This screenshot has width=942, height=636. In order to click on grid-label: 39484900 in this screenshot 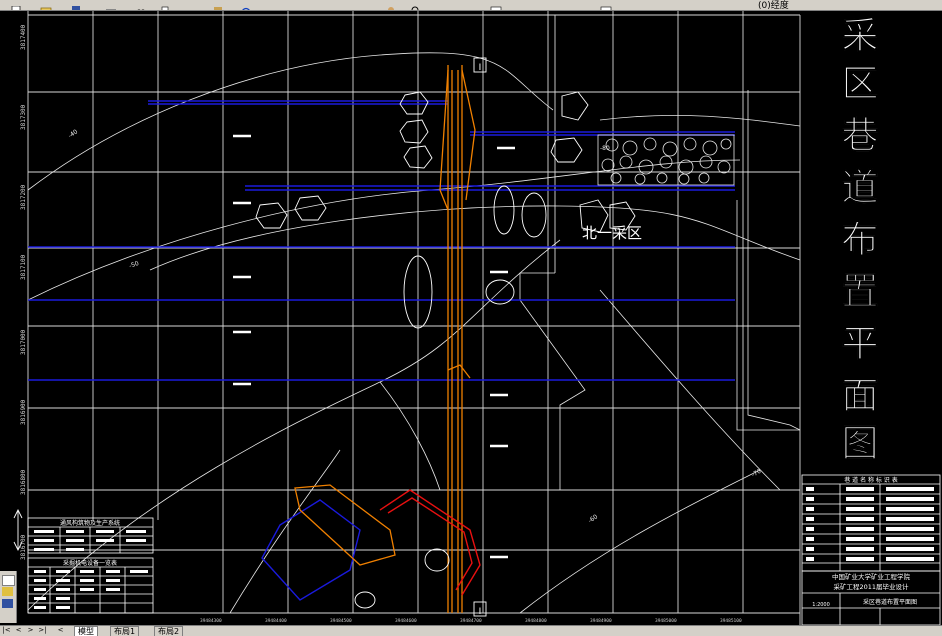, I will do `click(601, 621)`.